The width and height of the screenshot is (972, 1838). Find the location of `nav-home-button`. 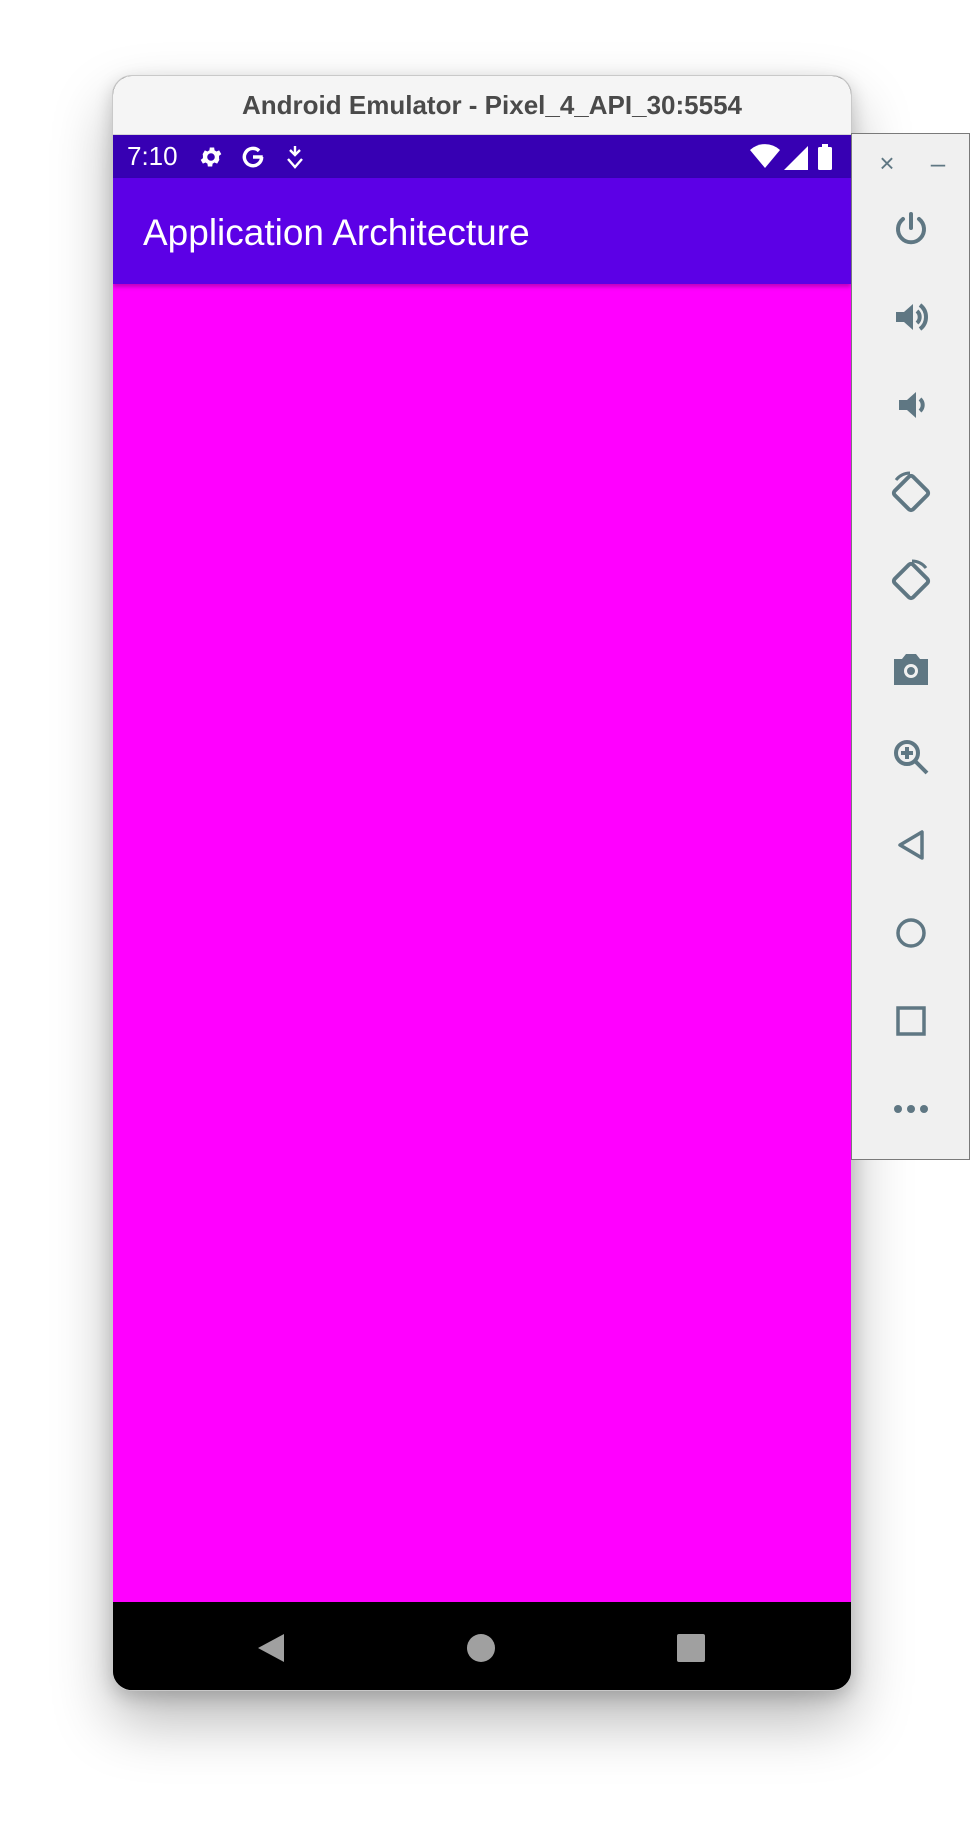

nav-home-button is located at coordinates (481, 1648).